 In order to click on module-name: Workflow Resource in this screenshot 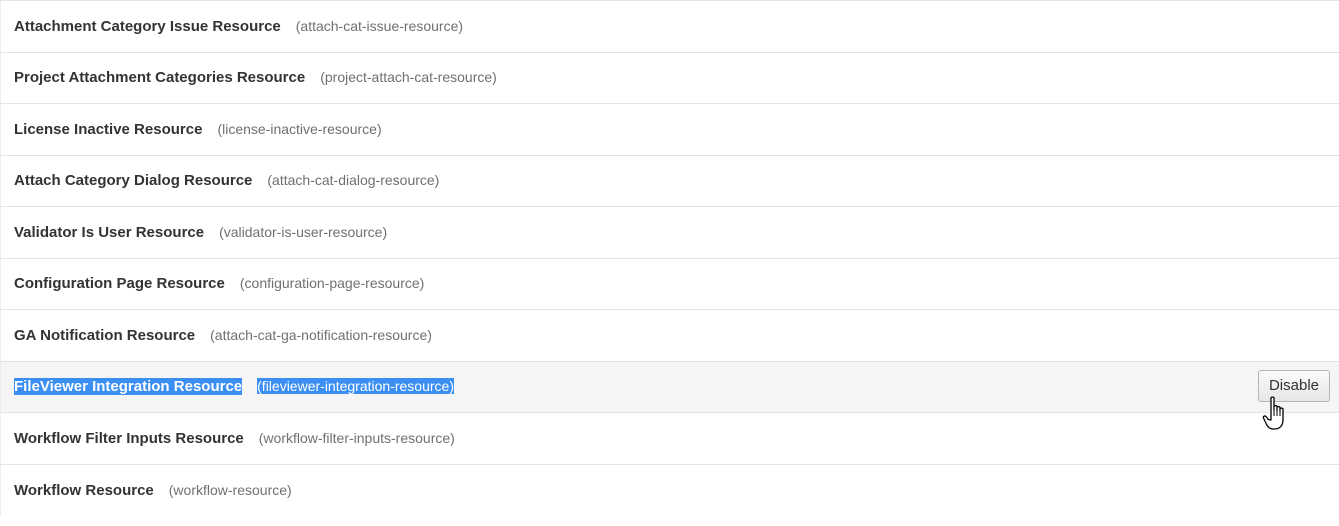, I will do `click(84, 490)`.